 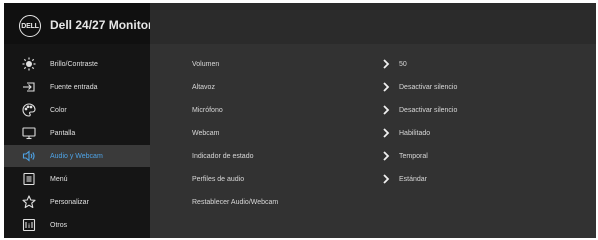 What do you see at coordinates (373, 179) in the screenshot?
I see `setting-row-audio-profiles: Perfiles de audio Estándar` at bounding box center [373, 179].